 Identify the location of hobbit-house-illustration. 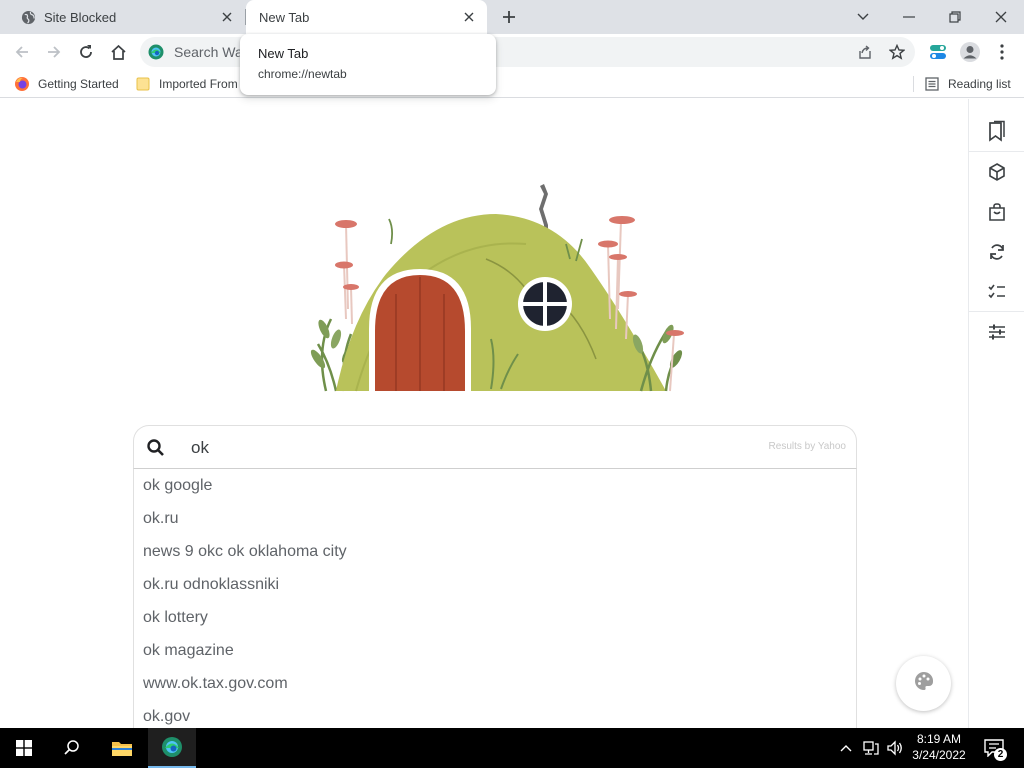
(497, 288).